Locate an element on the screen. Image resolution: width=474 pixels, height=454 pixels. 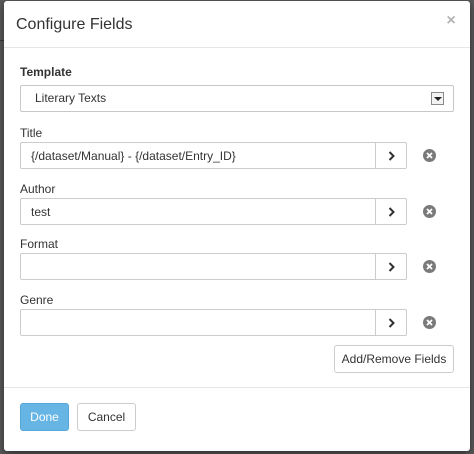
author-input is located at coordinates (198, 211).